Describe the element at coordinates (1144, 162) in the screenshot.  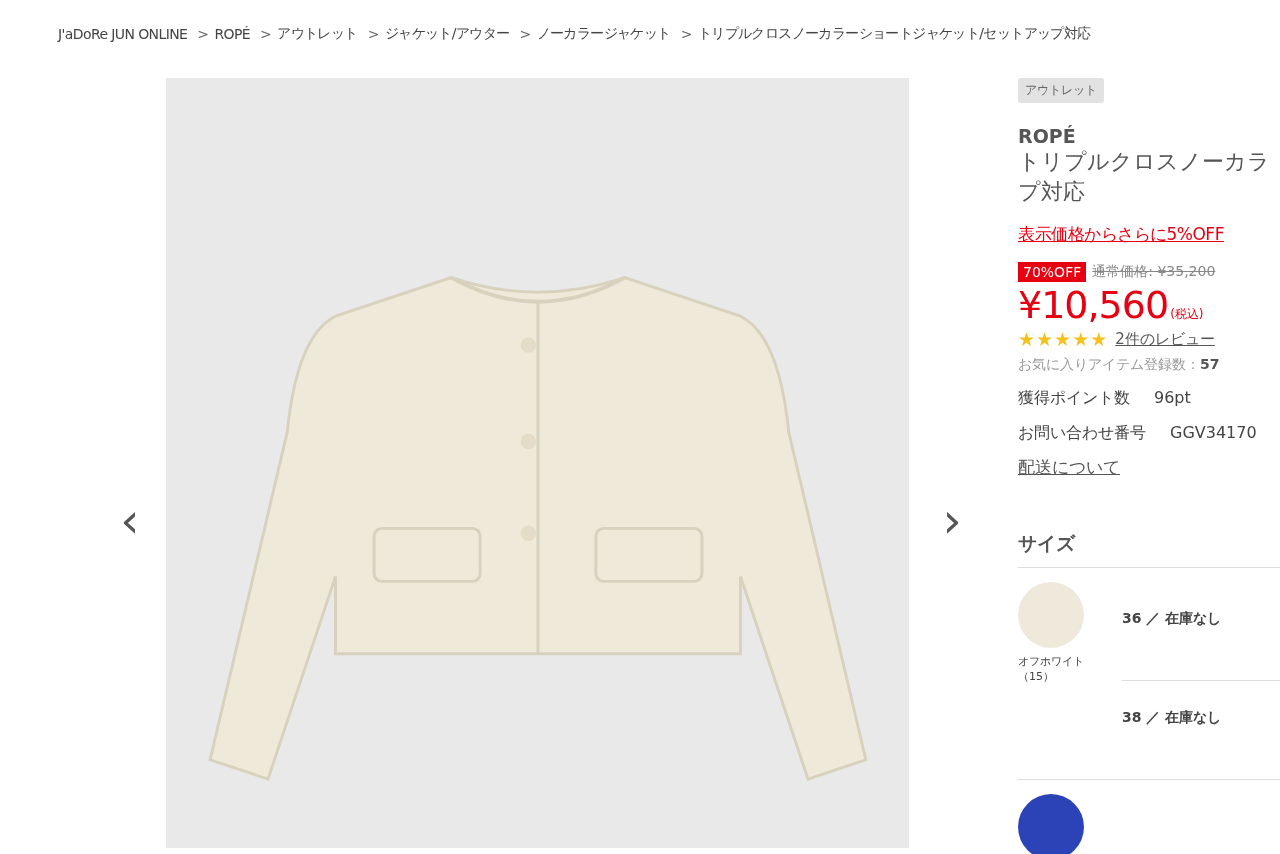
I see `product-title: トリプルクロスノーカラ` at that location.